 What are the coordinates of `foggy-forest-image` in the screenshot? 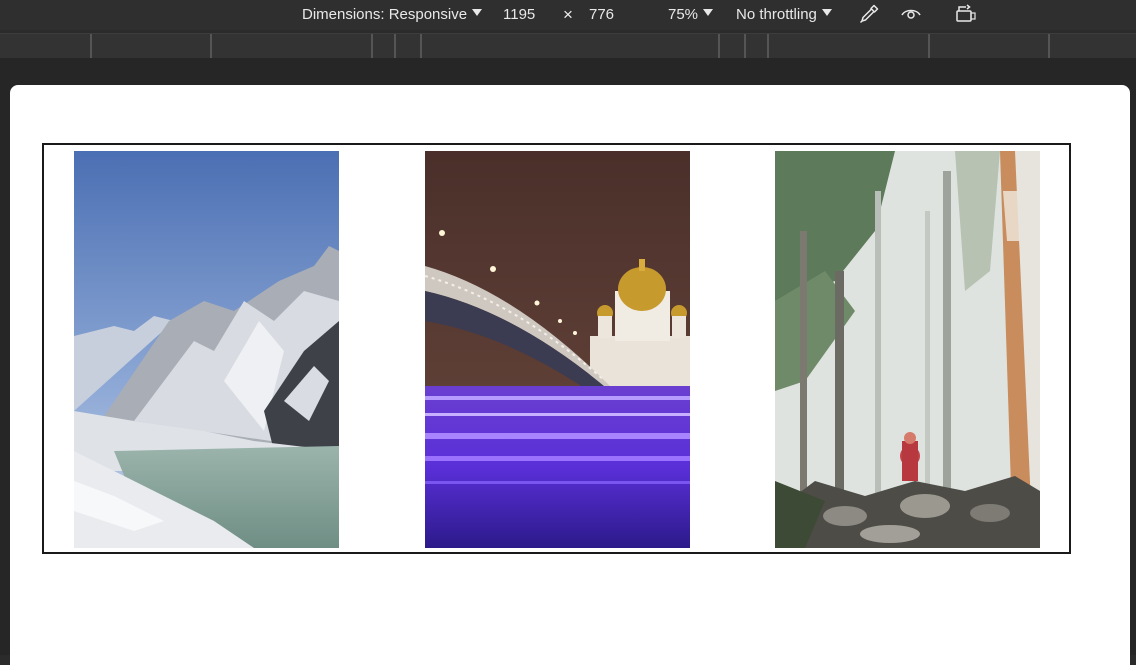 It's located at (907, 349).